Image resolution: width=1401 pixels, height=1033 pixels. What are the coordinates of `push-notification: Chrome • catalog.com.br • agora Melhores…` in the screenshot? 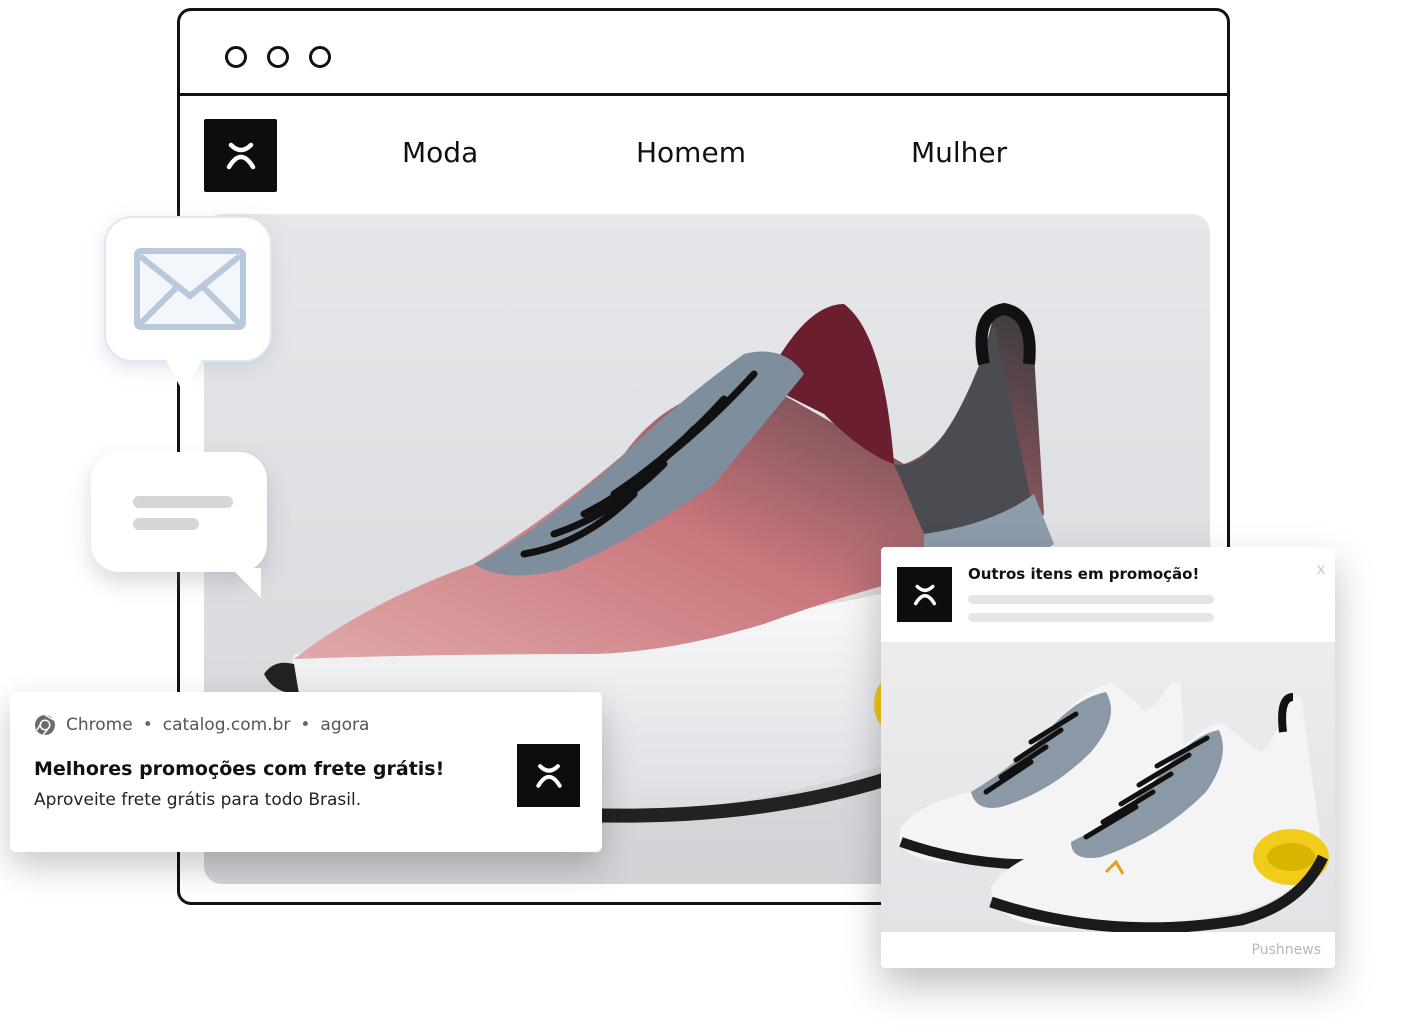 It's located at (306, 772).